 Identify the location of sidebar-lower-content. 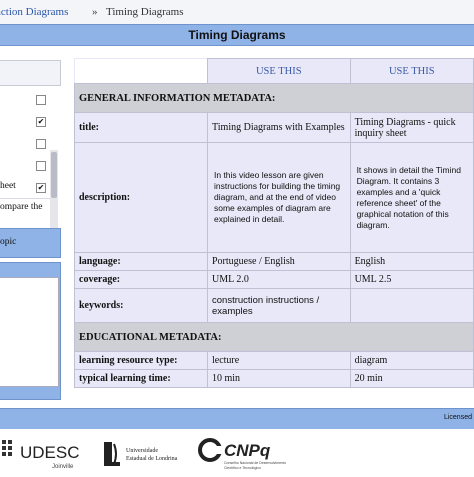
(29, 332).